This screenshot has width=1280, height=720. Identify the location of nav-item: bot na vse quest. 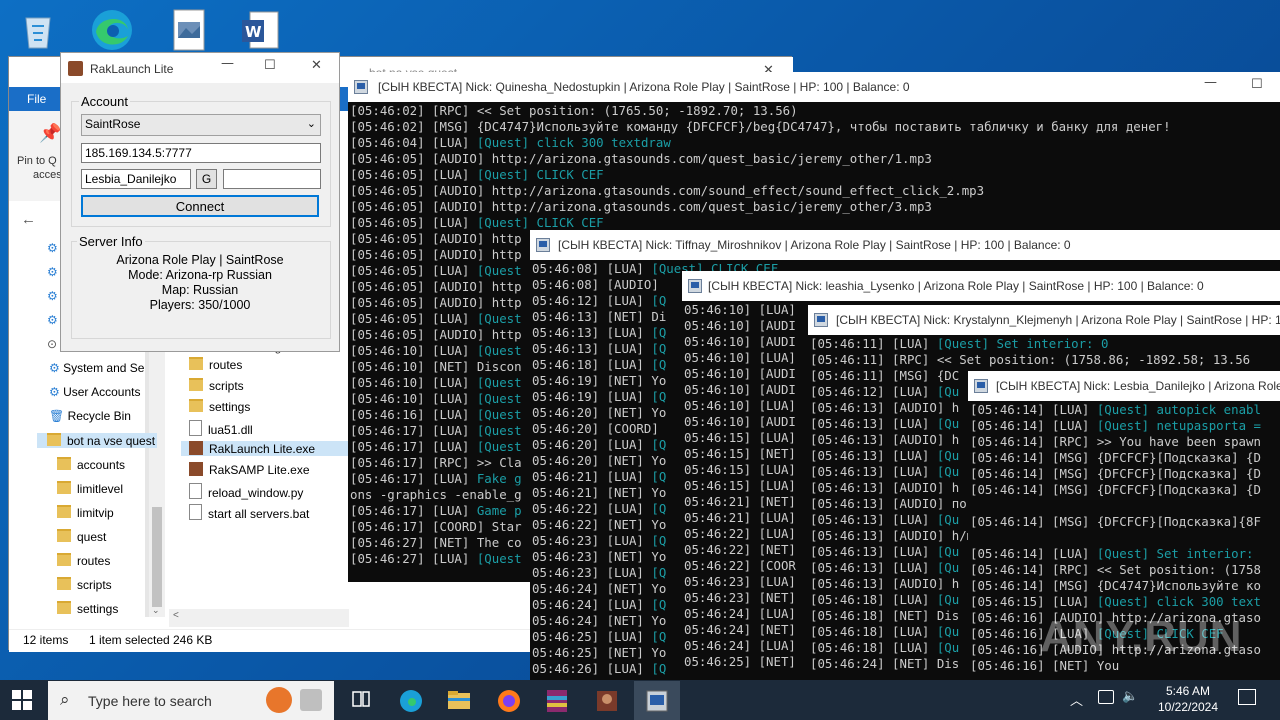
(97, 440).